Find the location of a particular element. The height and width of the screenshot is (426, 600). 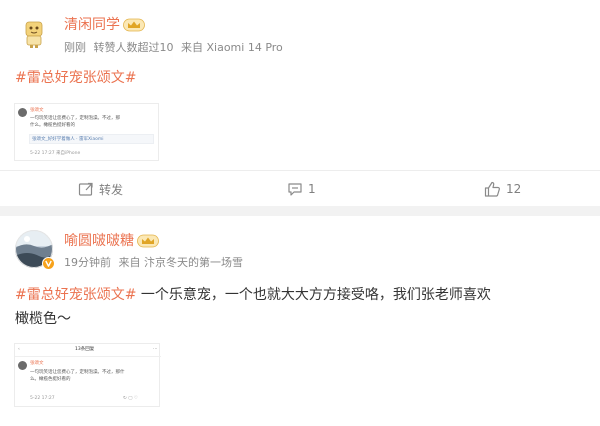

repost-button: 转发 is located at coordinates (100, 189).